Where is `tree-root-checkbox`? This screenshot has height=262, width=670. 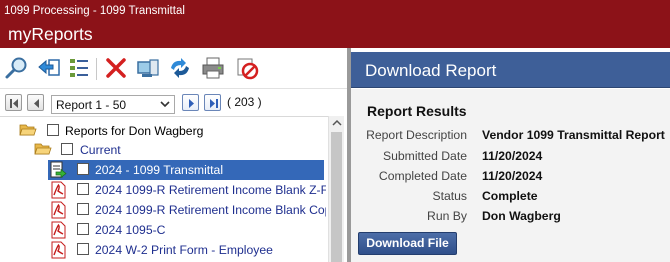
tree-root-checkbox is located at coordinates (53, 130).